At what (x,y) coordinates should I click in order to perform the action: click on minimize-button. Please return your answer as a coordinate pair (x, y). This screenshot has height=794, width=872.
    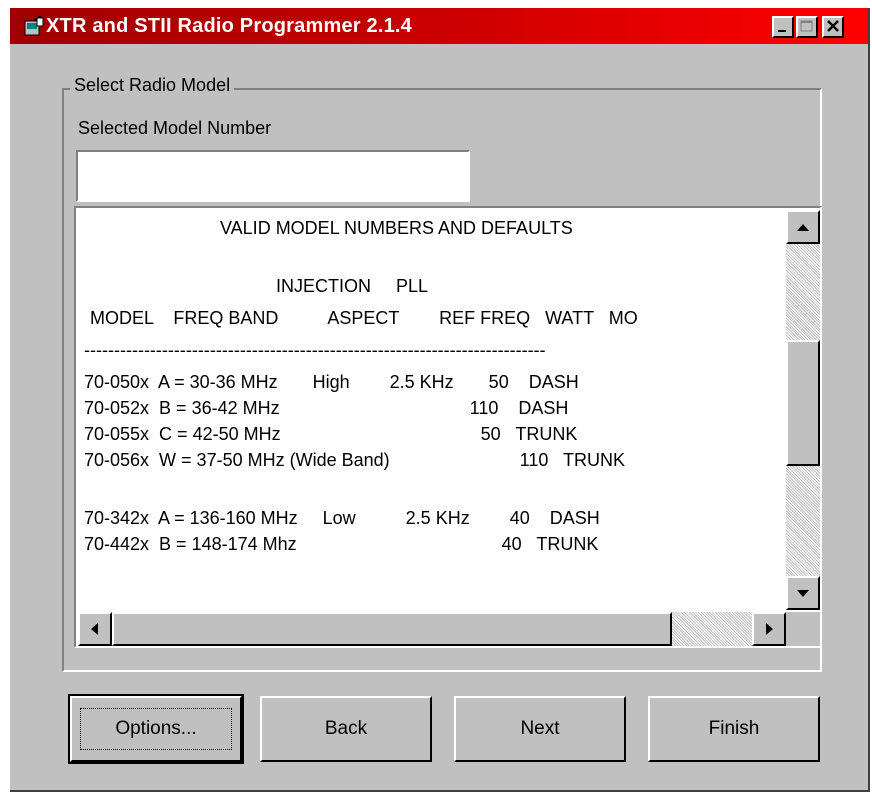
    Looking at the image, I should click on (783, 27).